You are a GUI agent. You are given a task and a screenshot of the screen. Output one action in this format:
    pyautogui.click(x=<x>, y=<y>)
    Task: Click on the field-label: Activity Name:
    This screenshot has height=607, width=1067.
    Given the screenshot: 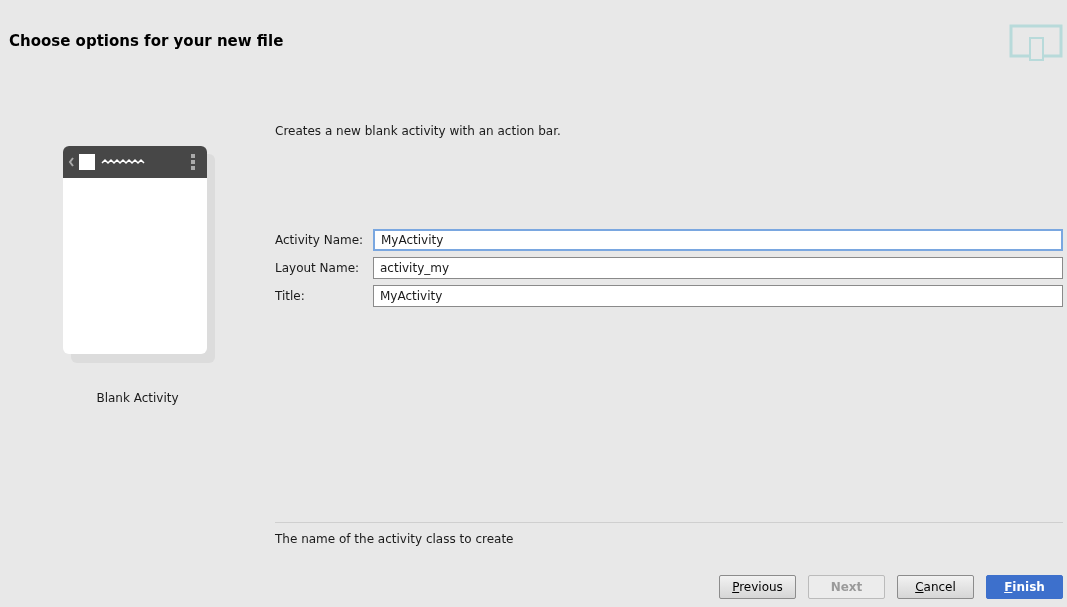 What is the action you would take?
    pyautogui.click(x=320, y=240)
    